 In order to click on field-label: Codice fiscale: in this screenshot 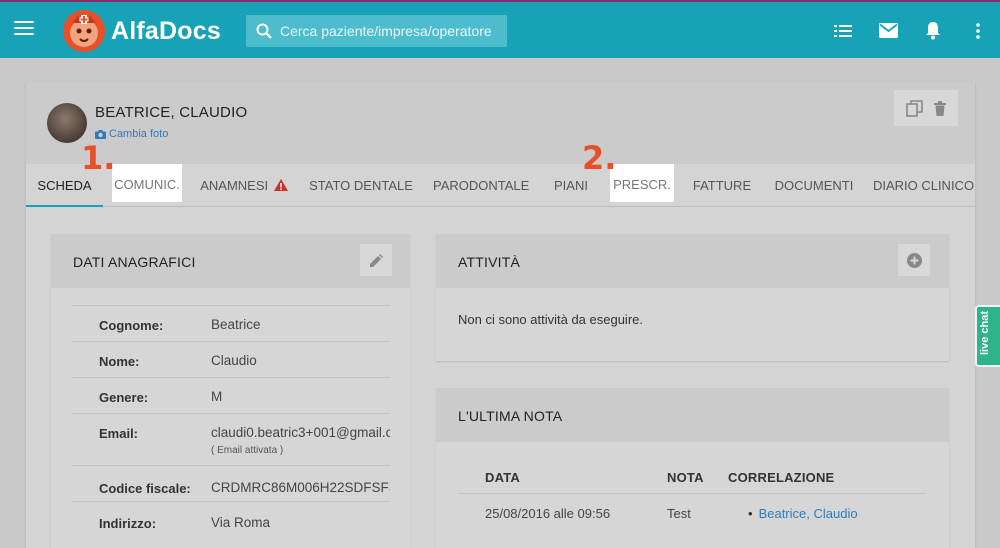, I will do `click(145, 488)`.